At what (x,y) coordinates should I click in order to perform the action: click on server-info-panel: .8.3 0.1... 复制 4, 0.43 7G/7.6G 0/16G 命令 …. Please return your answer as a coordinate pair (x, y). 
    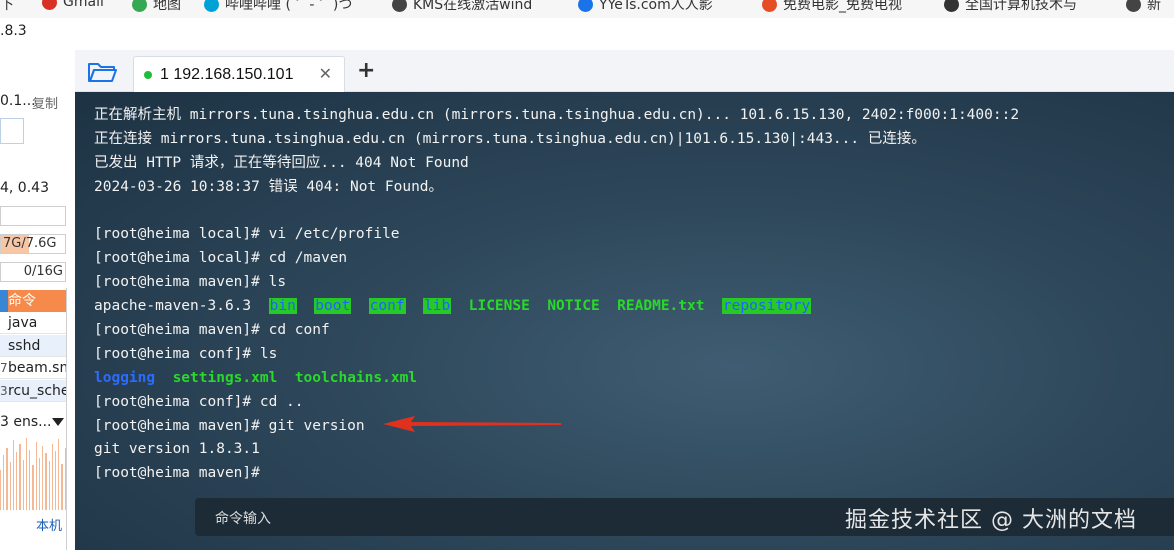
    Looking at the image, I should click on (37, 284).